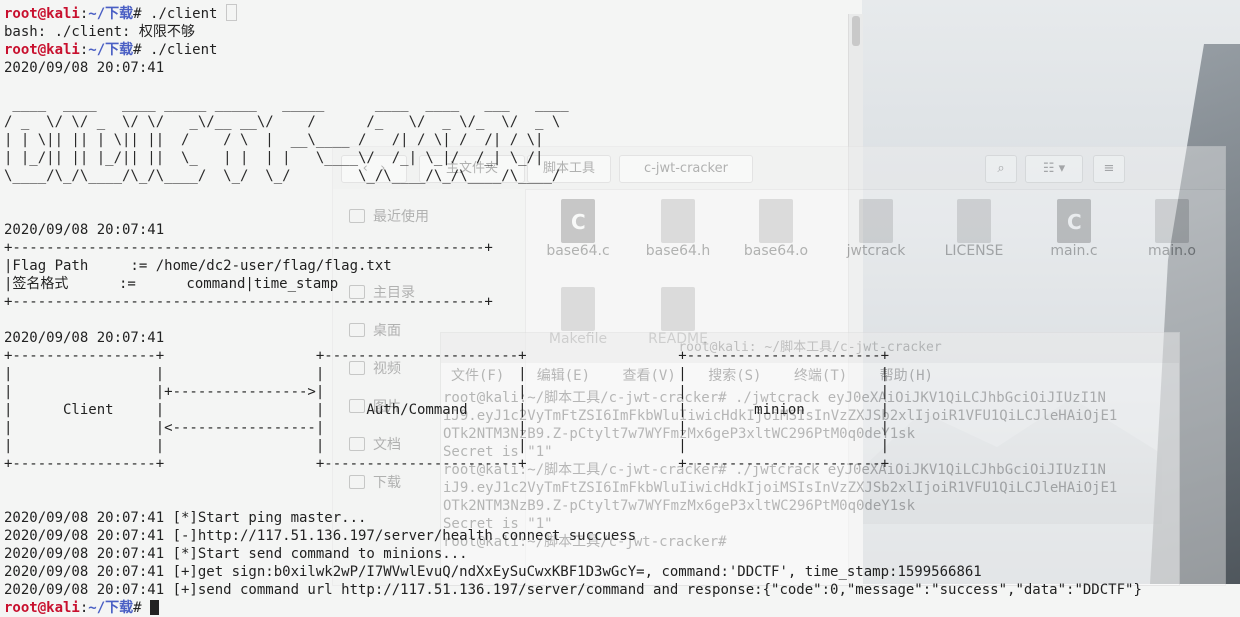 The image size is (1240, 617). Describe the element at coordinates (573, 608) in the screenshot. I see `prompt-line: root@kali:~/下载#` at that location.